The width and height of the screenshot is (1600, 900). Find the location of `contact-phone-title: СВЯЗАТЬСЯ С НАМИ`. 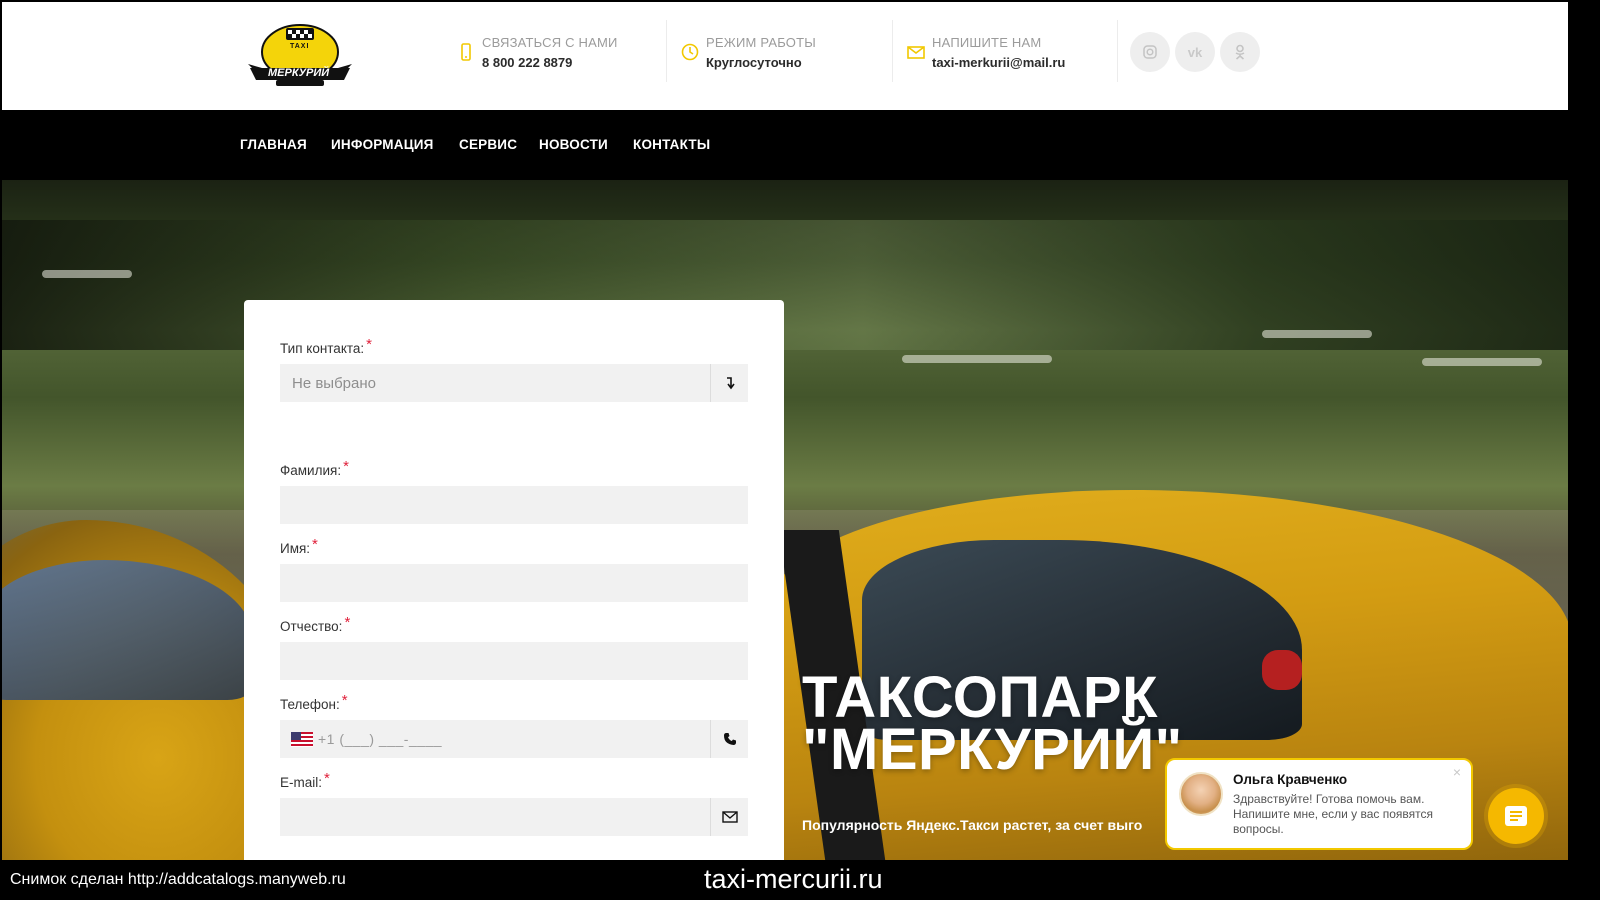

contact-phone-title: СВЯЗАТЬСЯ С НАМИ is located at coordinates (550, 42).